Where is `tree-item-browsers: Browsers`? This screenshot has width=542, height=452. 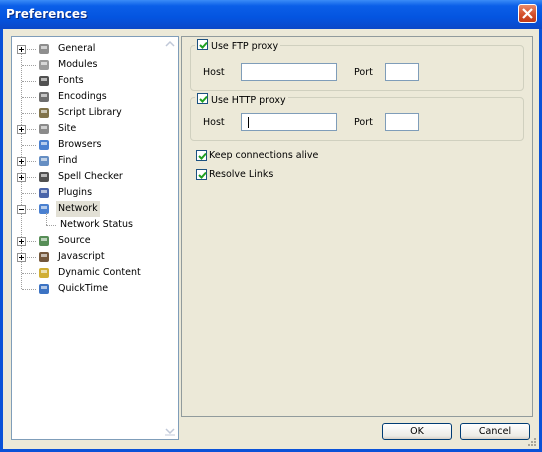 tree-item-browsers: Browsers is located at coordinates (87, 145).